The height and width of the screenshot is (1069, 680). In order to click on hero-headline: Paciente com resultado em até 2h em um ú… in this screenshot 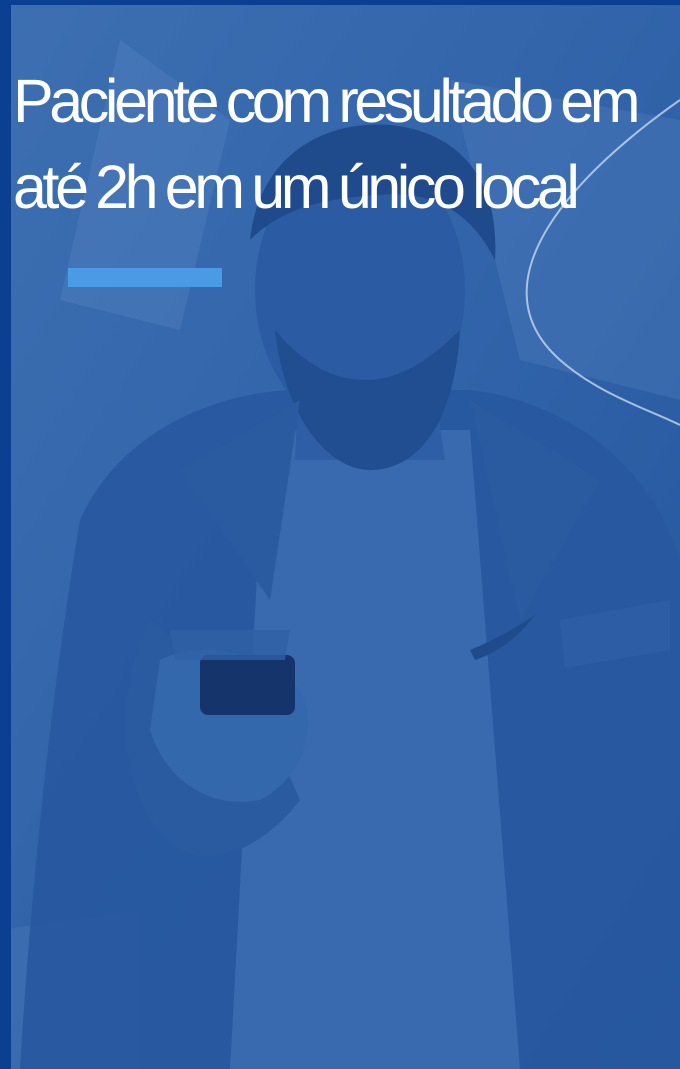, I will do `click(327, 144)`.